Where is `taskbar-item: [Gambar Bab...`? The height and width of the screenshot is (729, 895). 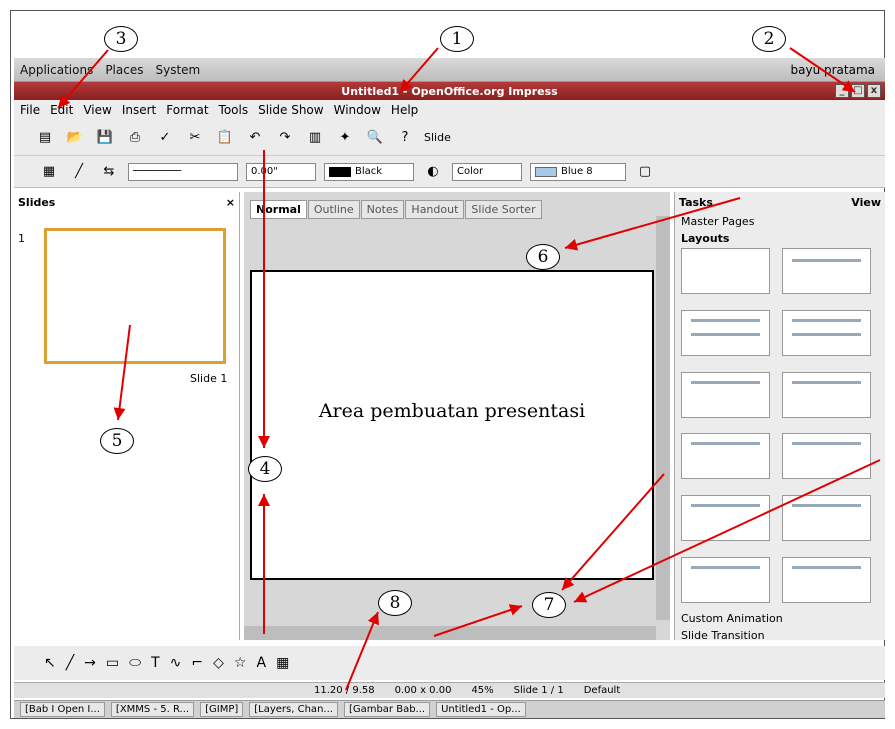 taskbar-item: [Gambar Bab... is located at coordinates (387, 709).